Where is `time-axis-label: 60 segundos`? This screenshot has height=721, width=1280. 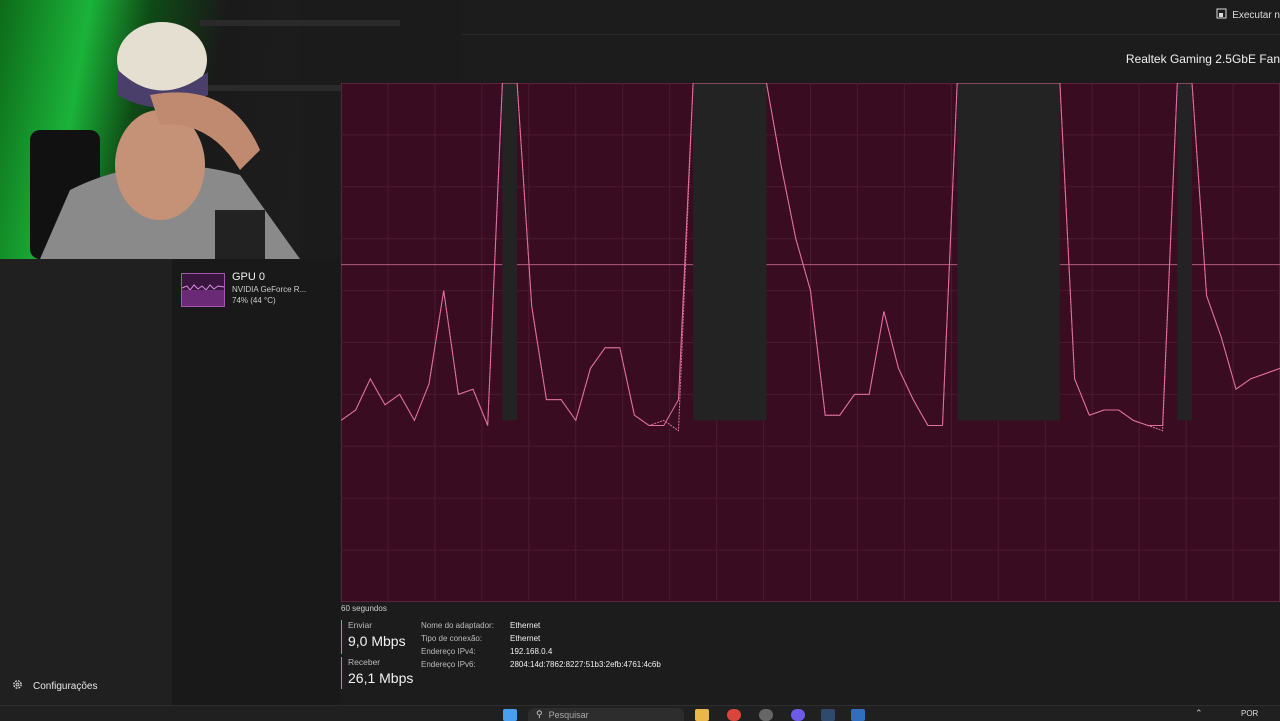 time-axis-label: 60 segundos is located at coordinates (364, 608).